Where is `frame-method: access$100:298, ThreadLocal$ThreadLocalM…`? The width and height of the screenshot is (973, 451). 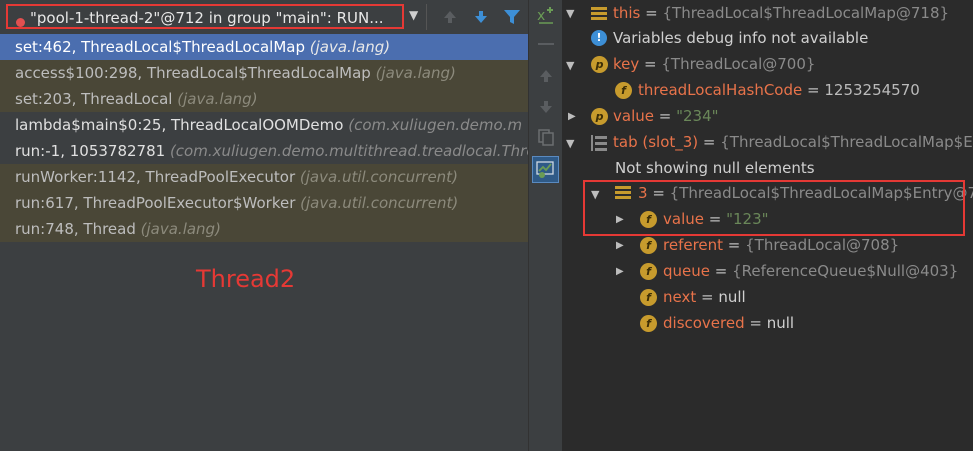 frame-method: access$100:298, ThreadLocal$ThreadLocalM… is located at coordinates (193, 73).